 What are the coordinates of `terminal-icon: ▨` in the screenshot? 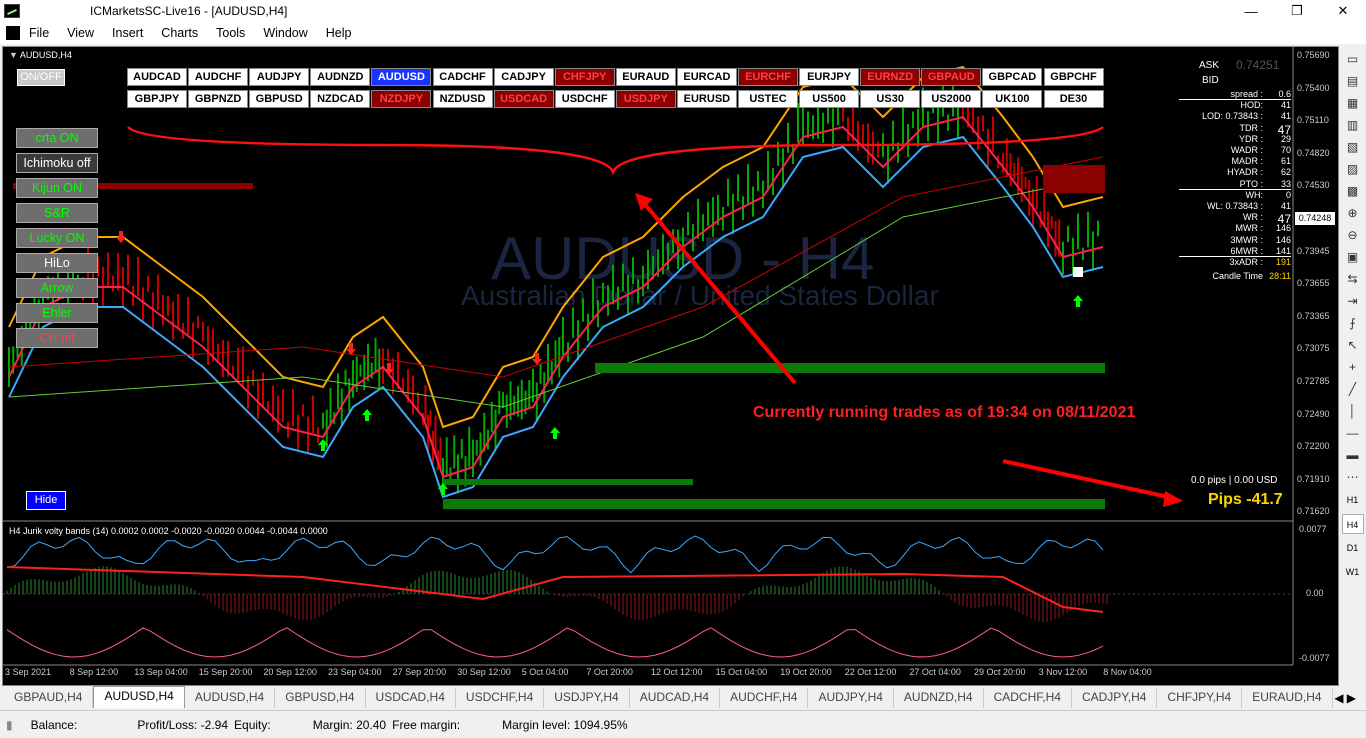 It's located at (1353, 169).